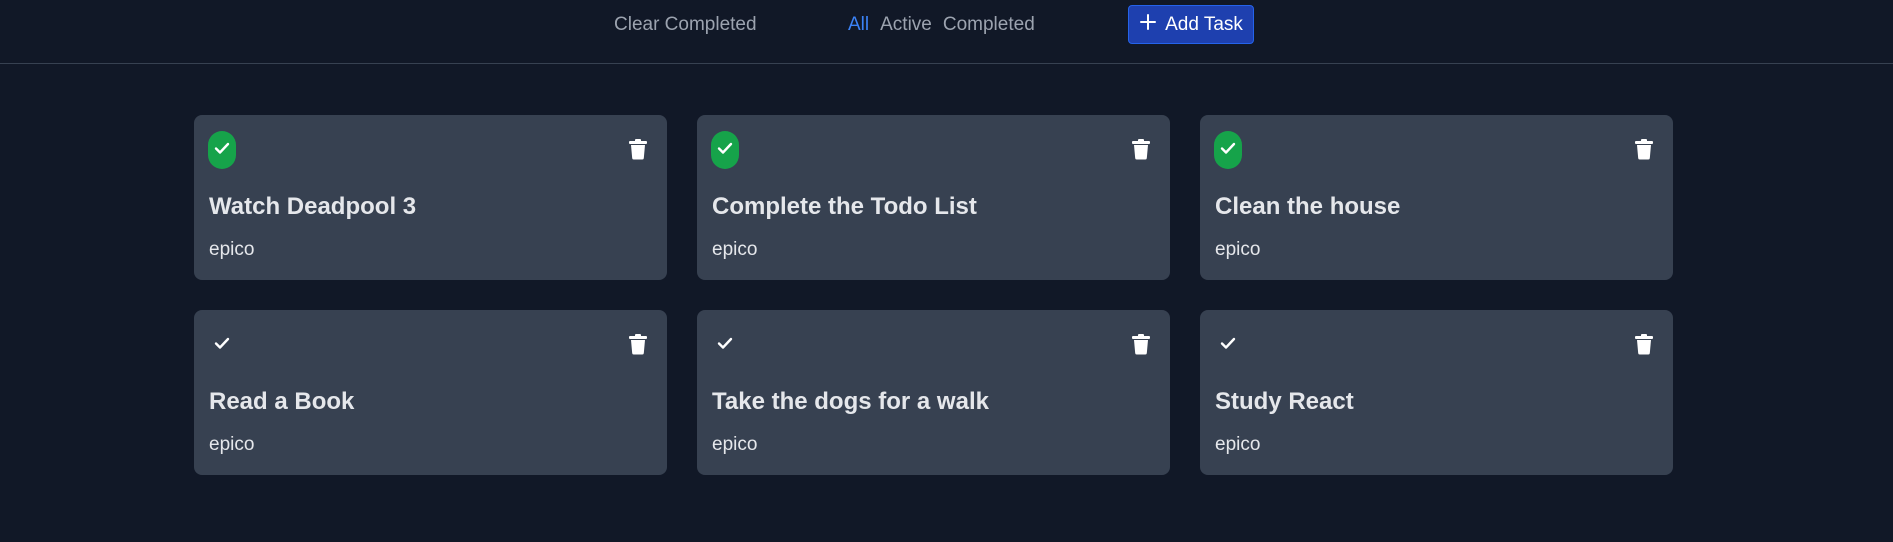 This screenshot has height=542, width=1893. I want to click on plus-icon, so click(1148, 25).